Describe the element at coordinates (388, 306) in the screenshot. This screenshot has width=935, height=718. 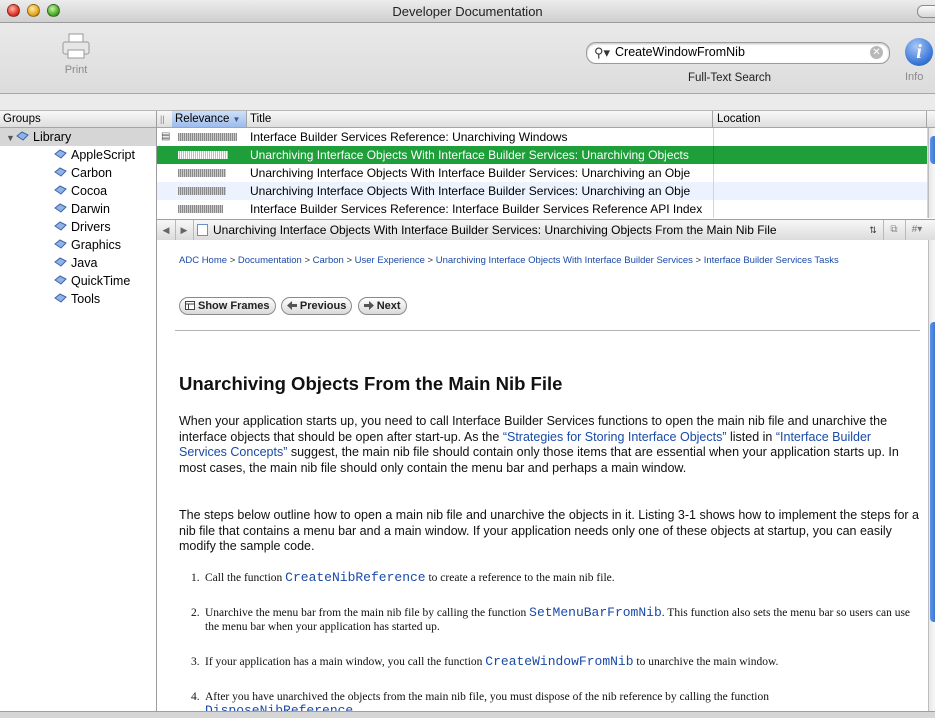
I see `next-label: Next` at that location.